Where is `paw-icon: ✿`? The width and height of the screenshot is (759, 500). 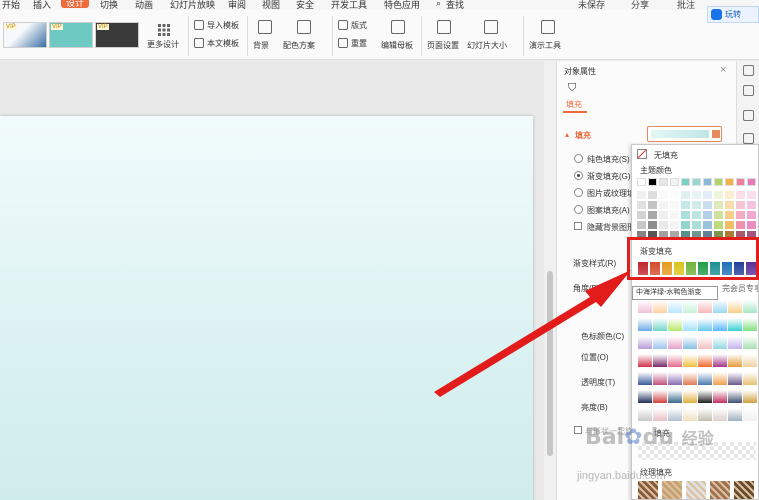
paw-icon: ✿ is located at coordinates (633, 437).